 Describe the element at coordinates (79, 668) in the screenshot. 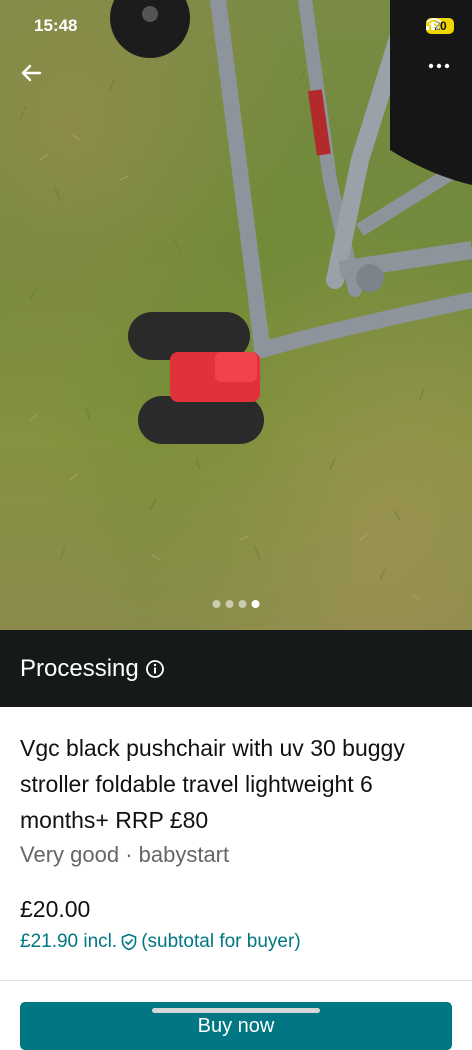

I see `processing-label: Processing` at that location.